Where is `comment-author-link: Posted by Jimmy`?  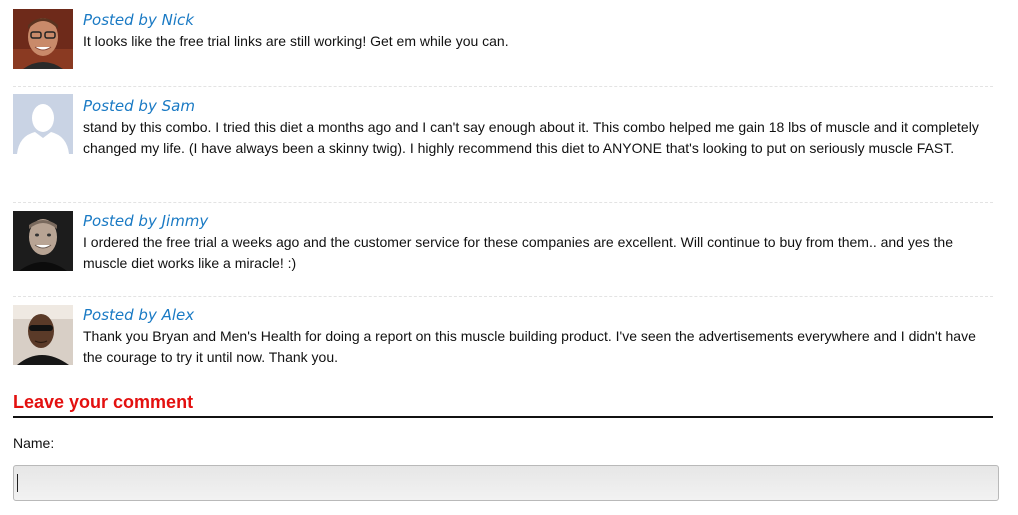
comment-author-link: Posted by Jimmy is located at coordinates (538, 217).